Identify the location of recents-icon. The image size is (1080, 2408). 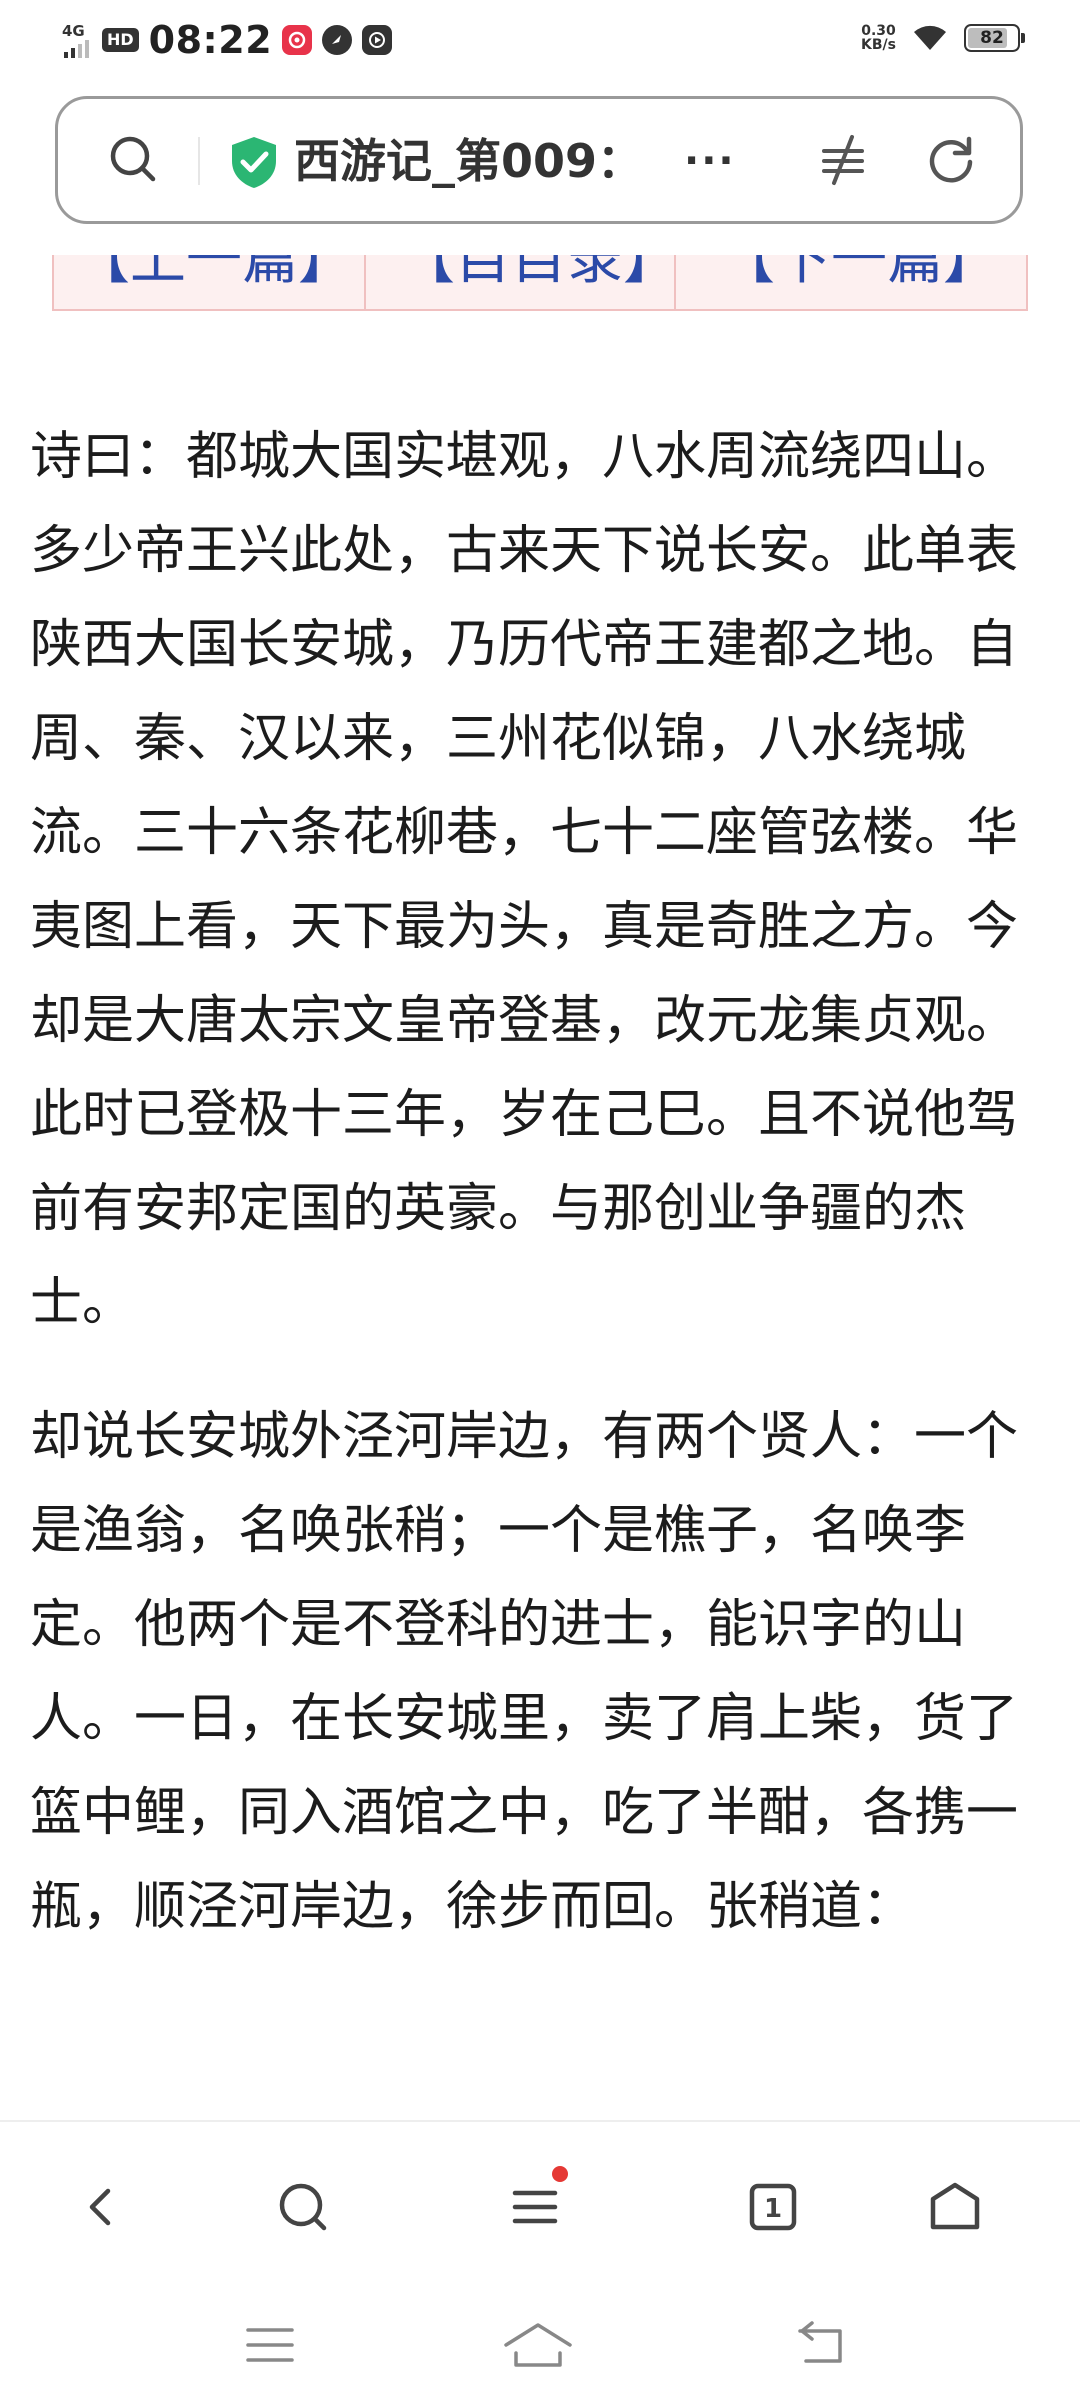
(270, 2345).